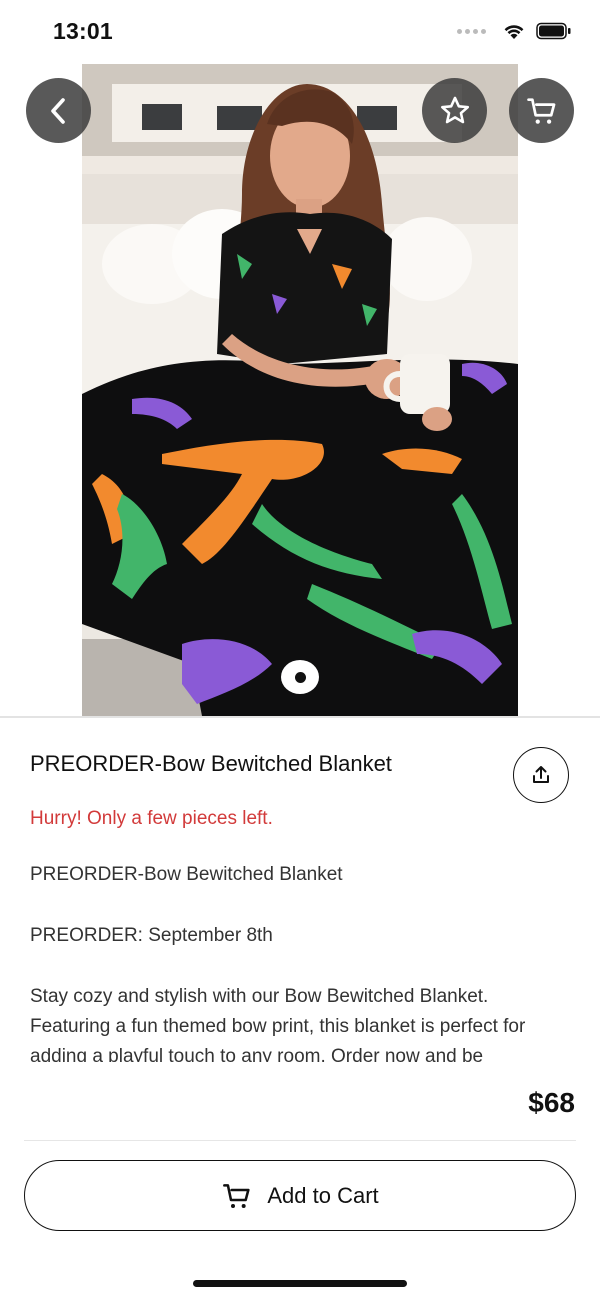 Image resolution: width=600 pixels, height=1299 pixels. What do you see at coordinates (323, 1195) in the screenshot?
I see `add-to-cart-label: Add to Cart` at bounding box center [323, 1195].